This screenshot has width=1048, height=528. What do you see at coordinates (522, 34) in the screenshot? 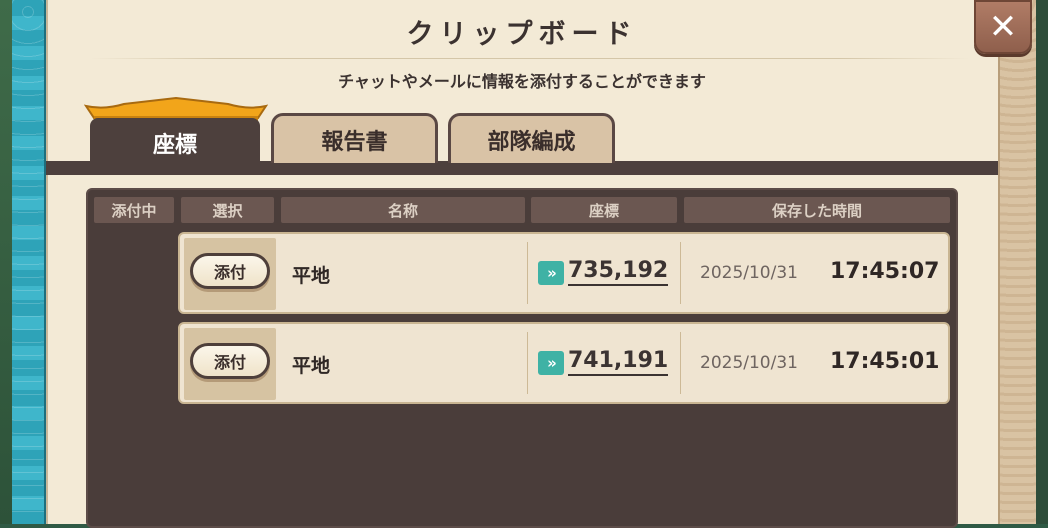
I see `window-title: クリップボード` at bounding box center [522, 34].